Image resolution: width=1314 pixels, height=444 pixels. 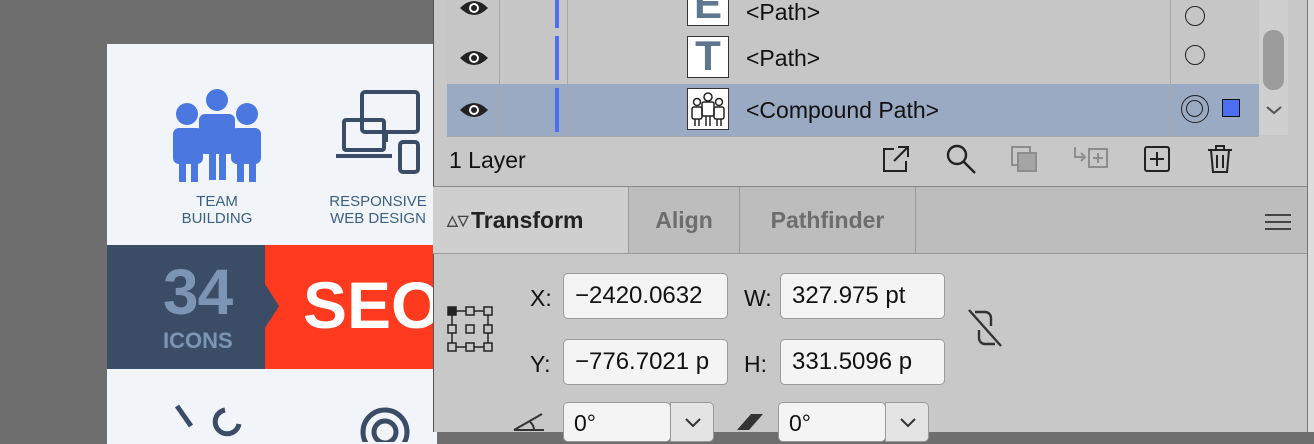 I want to click on layers-footer: 1 Layer, so click(x=867, y=160).